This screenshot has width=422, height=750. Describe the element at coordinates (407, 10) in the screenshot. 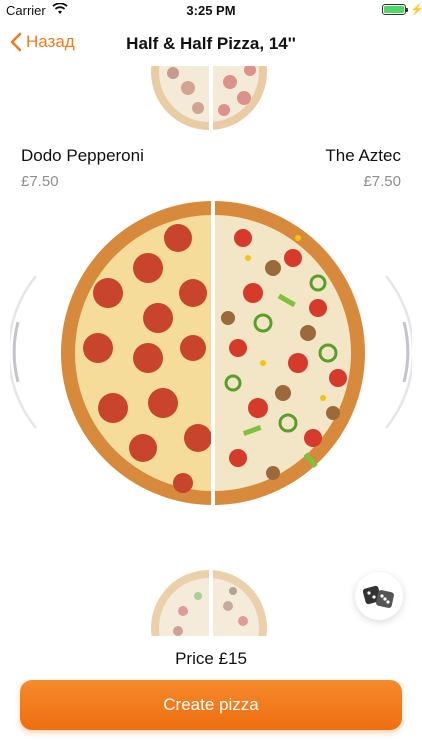

I see `battery-tip` at that location.